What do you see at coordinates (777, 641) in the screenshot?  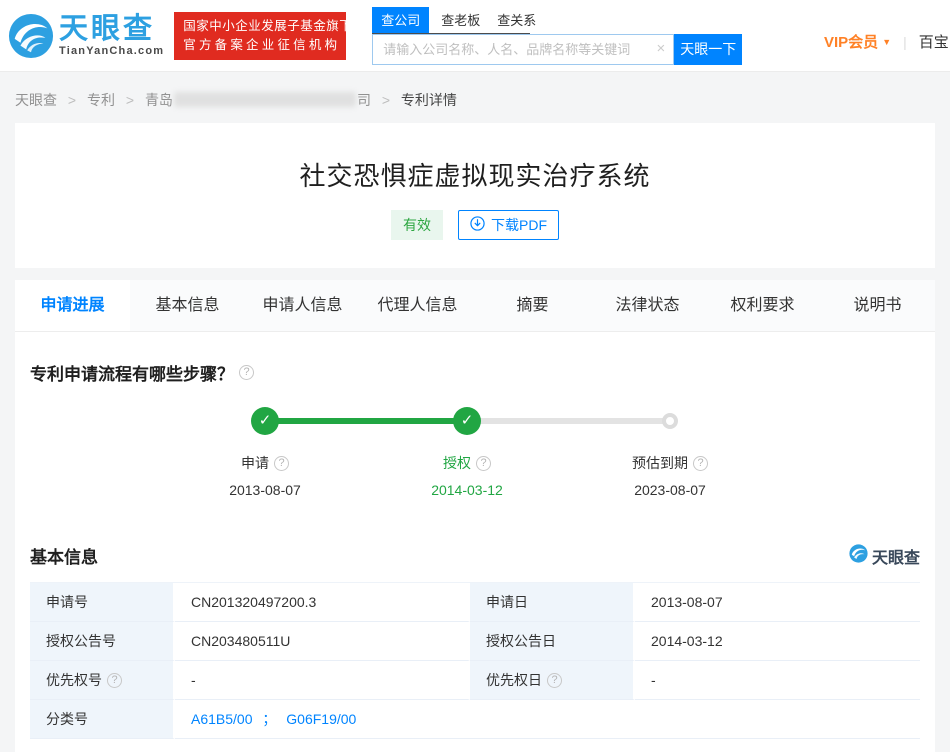 I see `grant-publication-date: 2014-03-12` at bounding box center [777, 641].